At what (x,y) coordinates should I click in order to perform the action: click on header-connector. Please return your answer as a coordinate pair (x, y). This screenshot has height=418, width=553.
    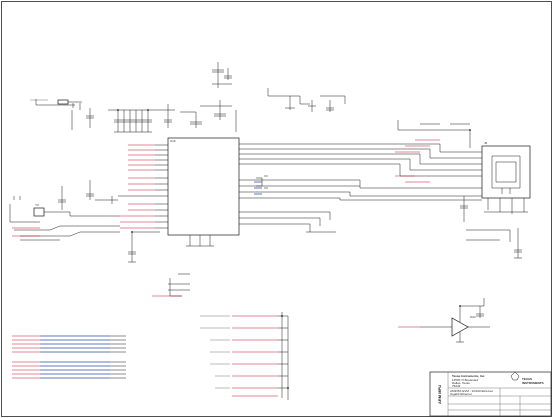
    Looking at the image, I should click on (171, 285).